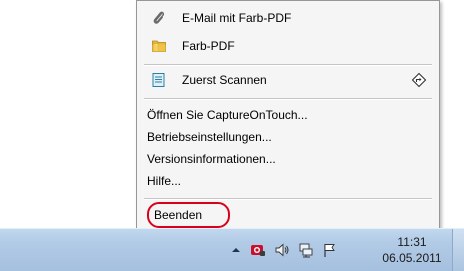 This screenshot has height=271, width=464. Describe the element at coordinates (412, 242) in the screenshot. I see `clock-time: 11:31` at that location.